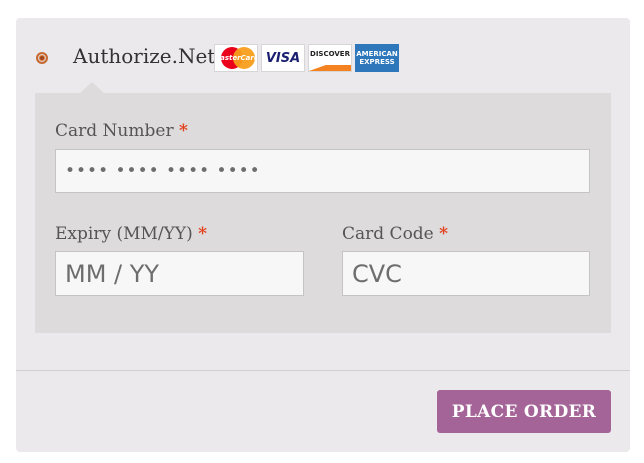 The height and width of the screenshot is (463, 644). I want to click on divider, so click(323, 370).